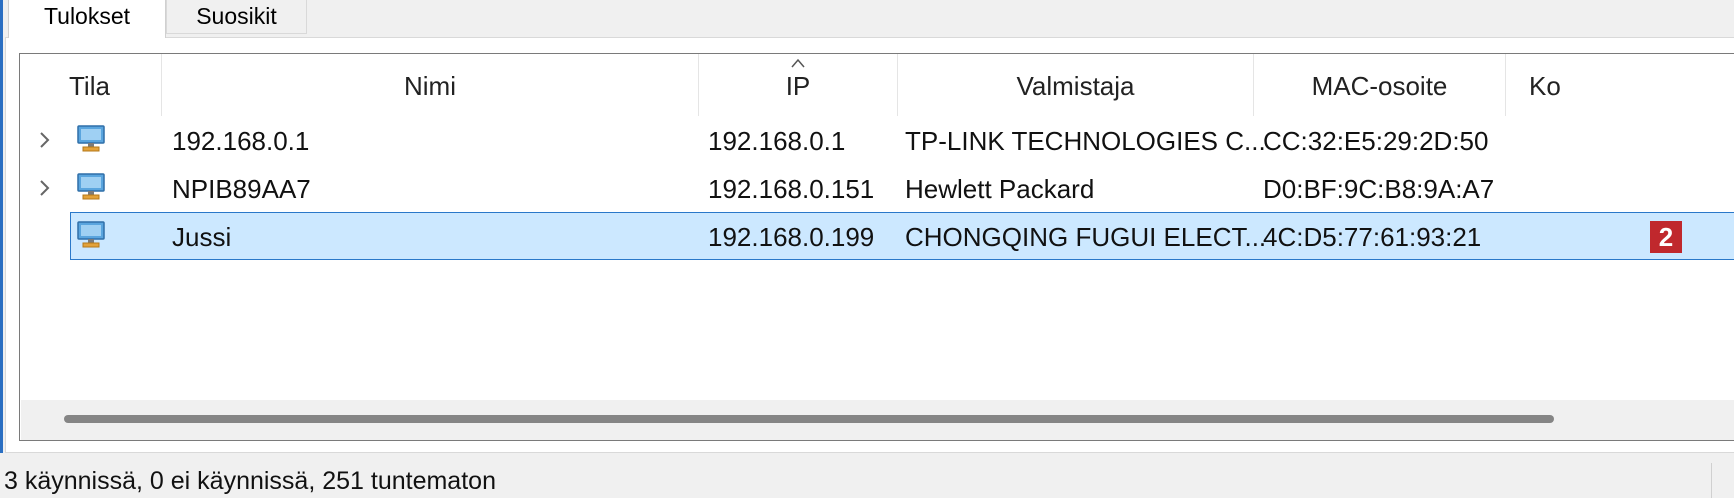 The width and height of the screenshot is (1734, 498). Describe the element at coordinates (1711, 480) in the screenshot. I see `status-separator` at that location.